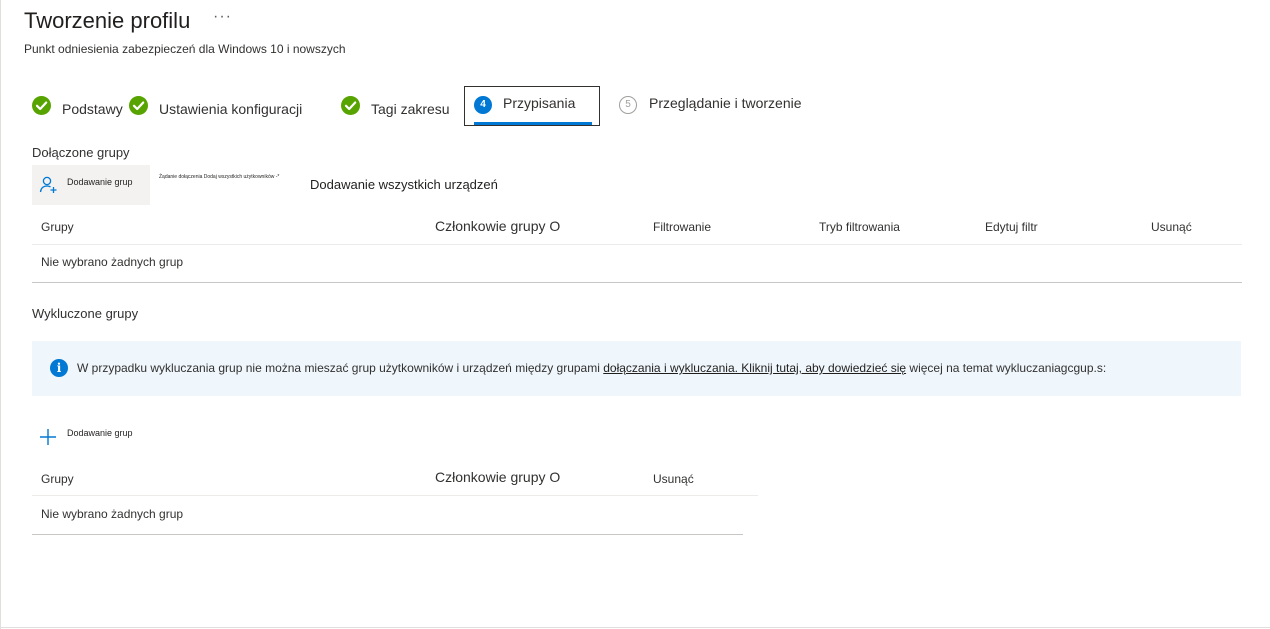  I want to click on add-person-icon, so click(48, 184).